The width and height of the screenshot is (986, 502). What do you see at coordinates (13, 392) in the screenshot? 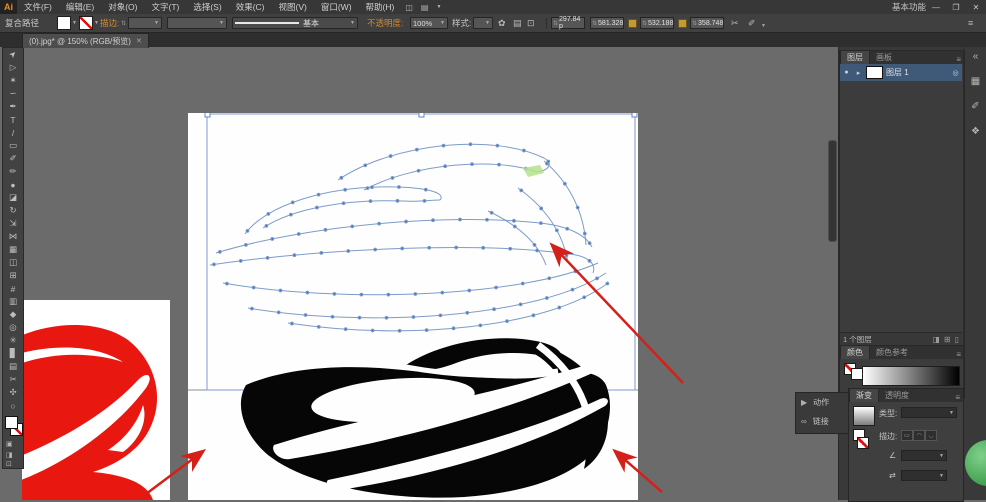
I see `hand-tool: ✣` at bounding box center [13, 392].